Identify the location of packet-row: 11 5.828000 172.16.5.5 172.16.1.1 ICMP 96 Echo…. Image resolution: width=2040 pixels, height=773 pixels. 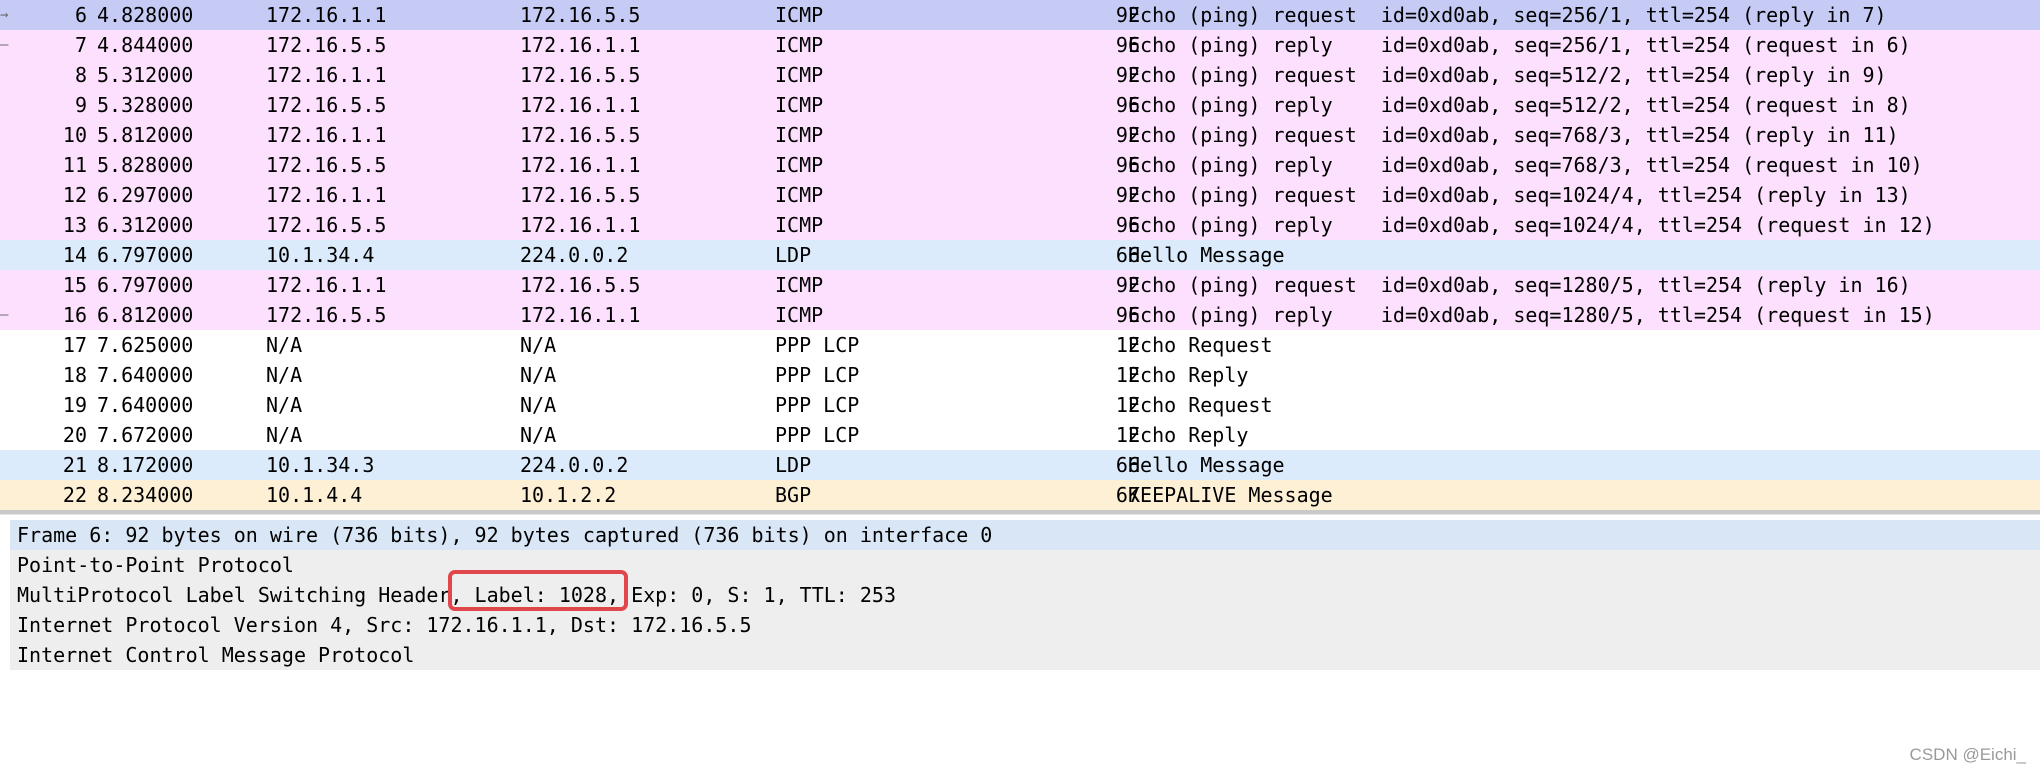
(1020, 165).